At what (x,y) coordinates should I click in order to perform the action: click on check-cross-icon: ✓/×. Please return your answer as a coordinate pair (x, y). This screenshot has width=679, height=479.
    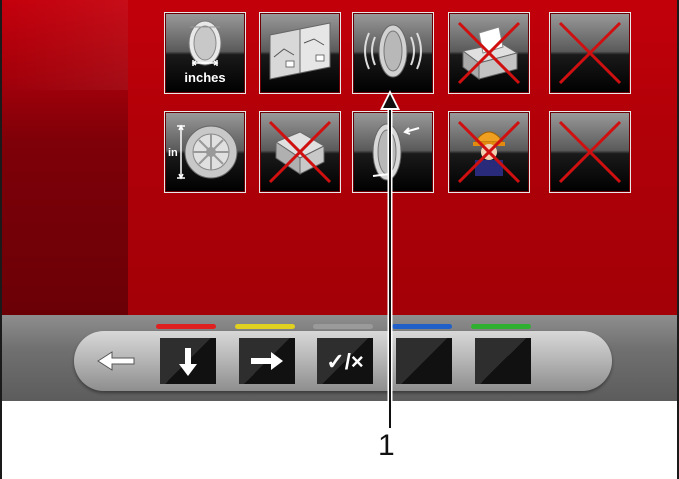
    Looking at the image, I should click on (344, 361).